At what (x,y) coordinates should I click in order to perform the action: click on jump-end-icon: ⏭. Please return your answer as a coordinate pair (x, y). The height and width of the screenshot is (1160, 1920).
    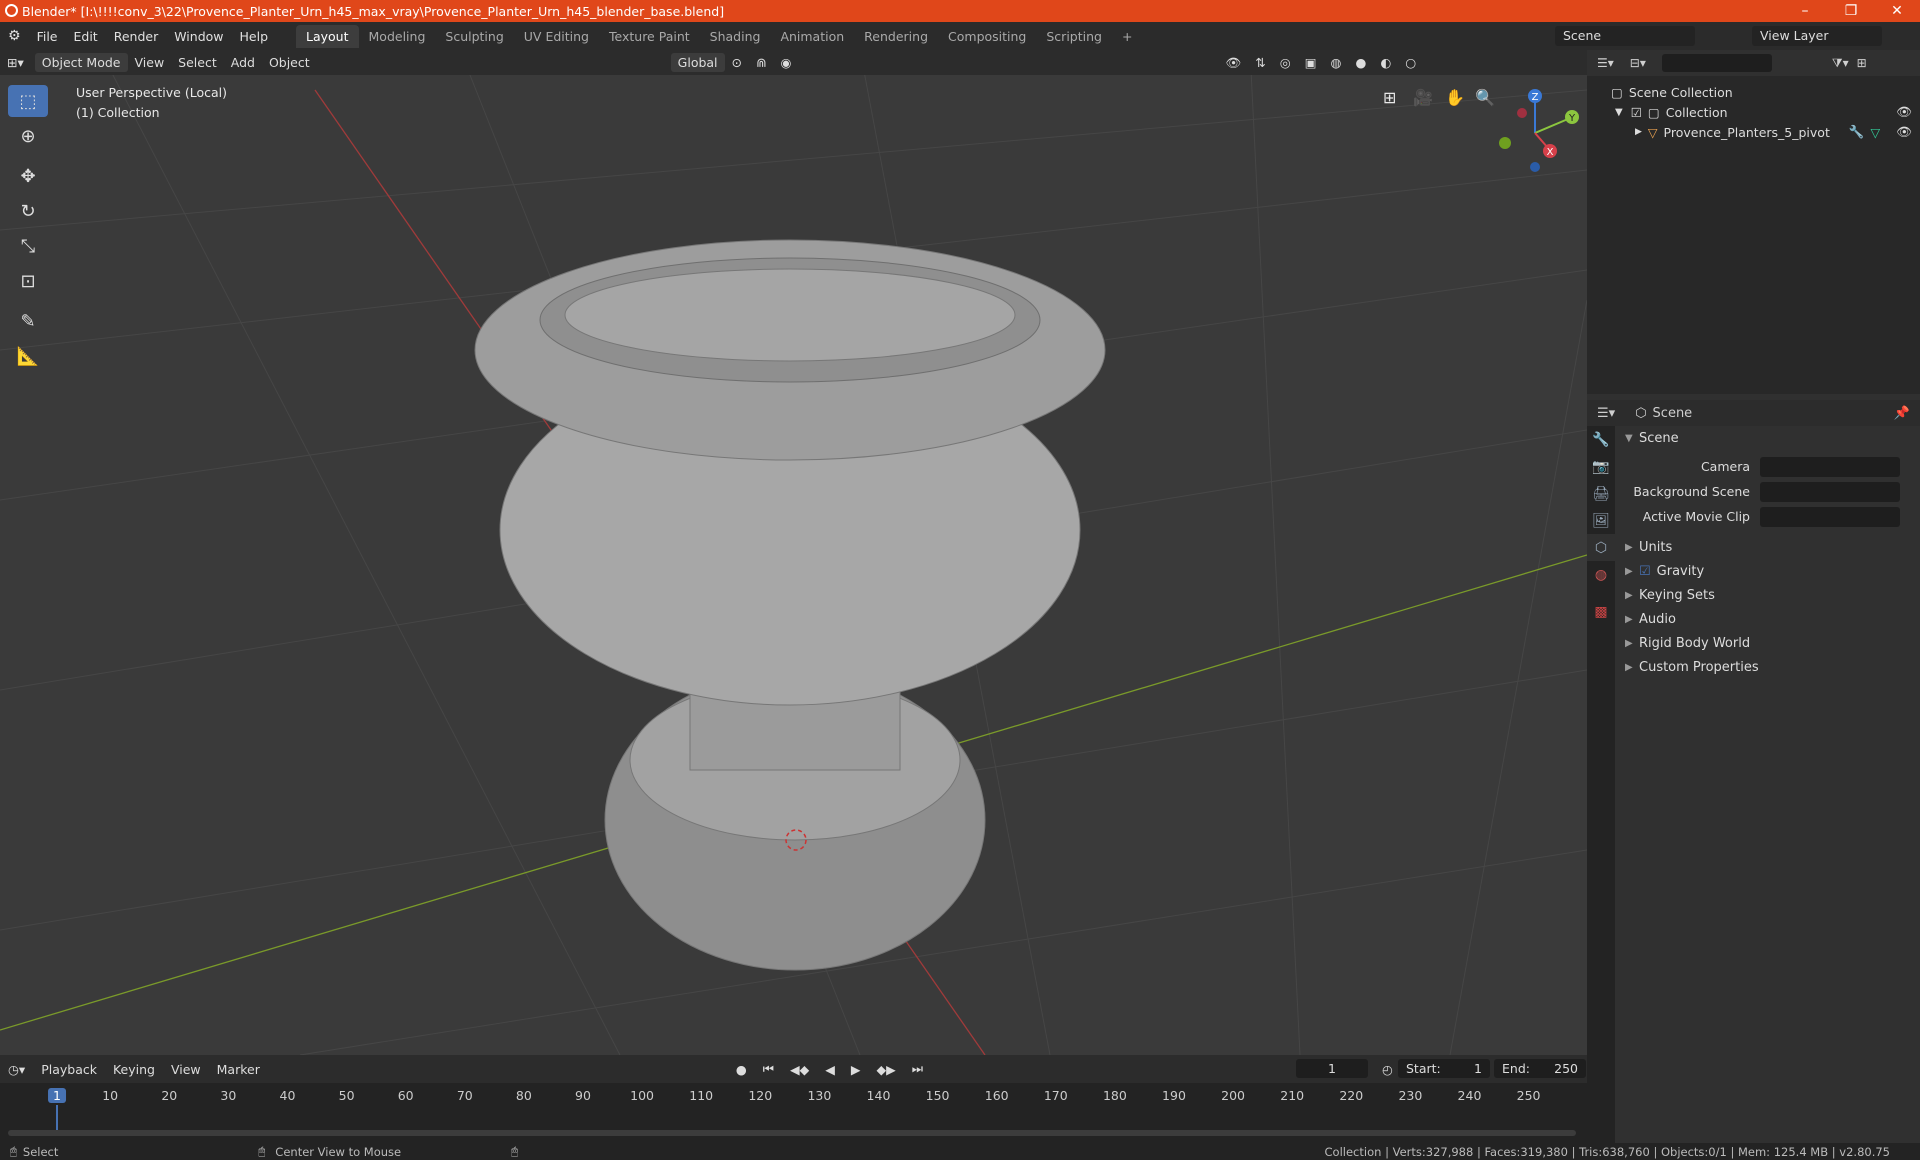
    Looking at the image, I should click on (917, 1069).